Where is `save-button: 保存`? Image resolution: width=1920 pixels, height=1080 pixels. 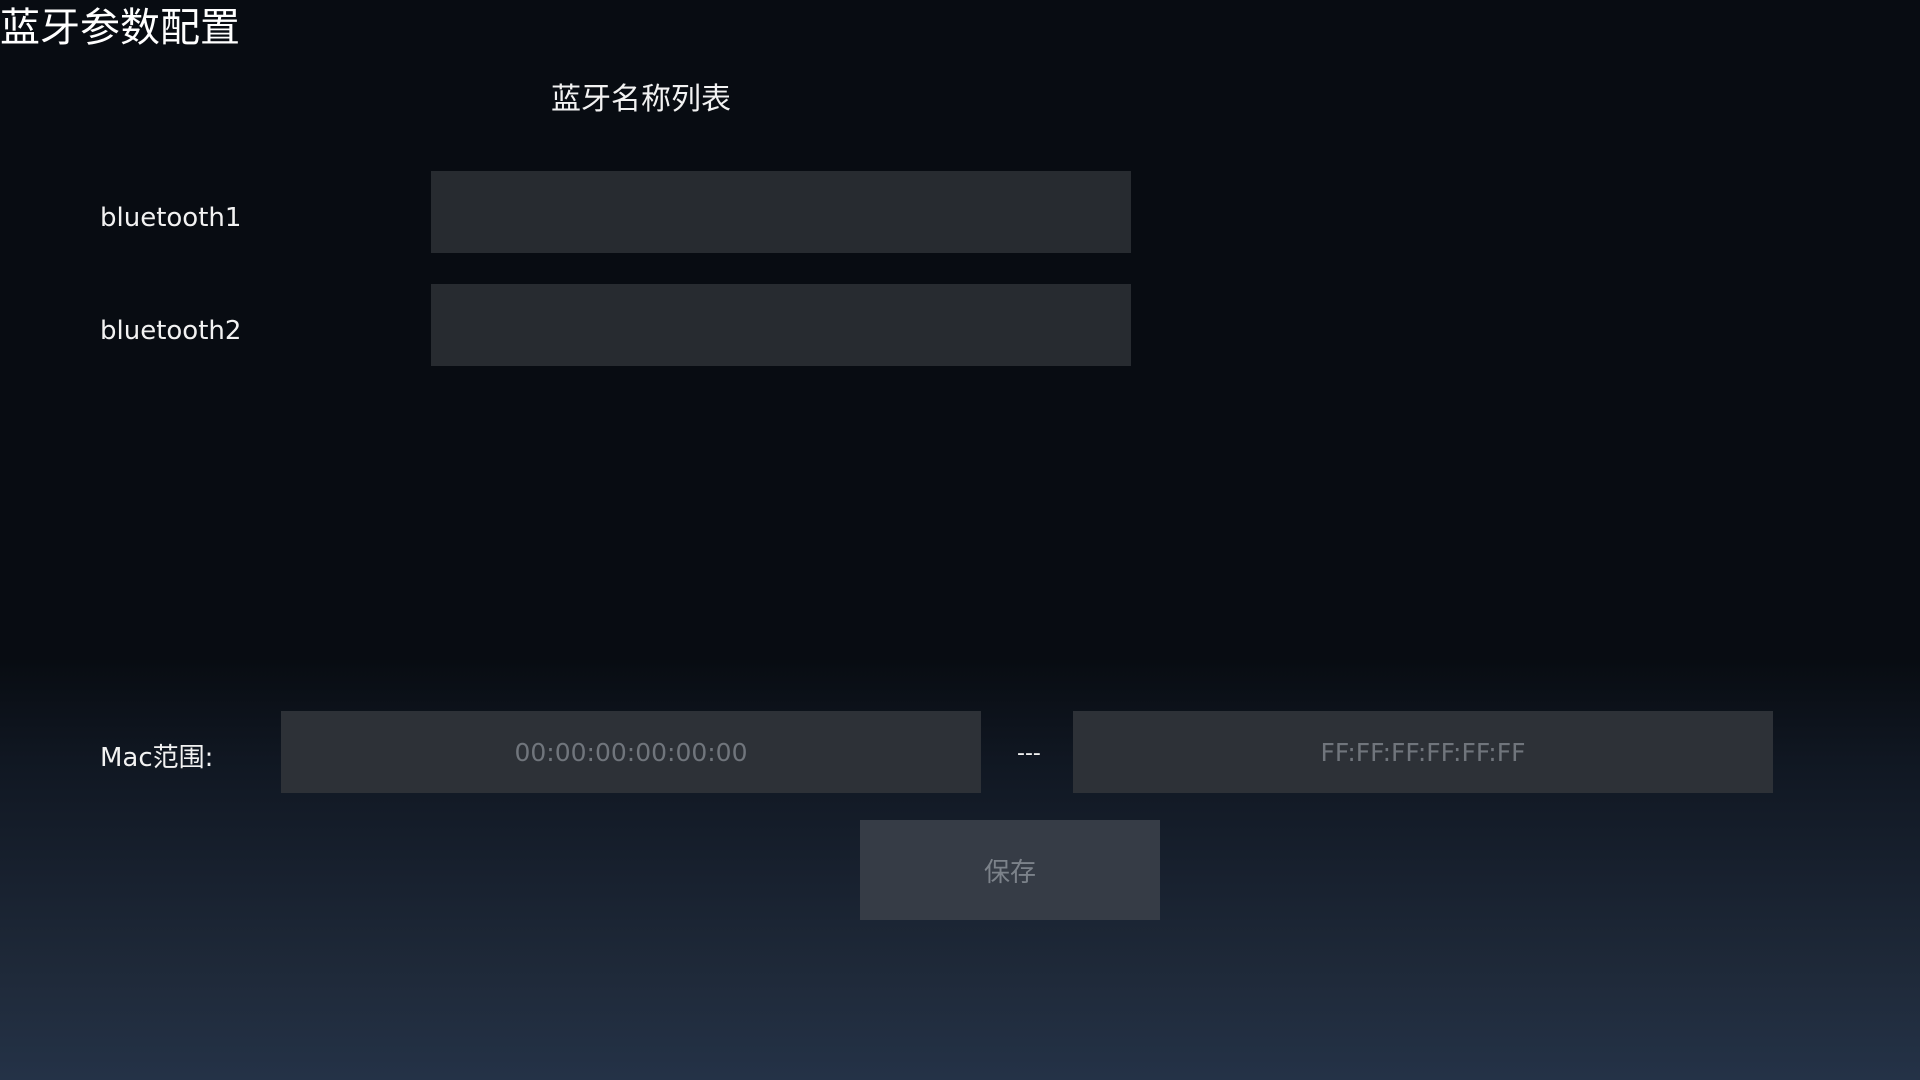 save-button: 保存 is located at coordinates (1010, 870).